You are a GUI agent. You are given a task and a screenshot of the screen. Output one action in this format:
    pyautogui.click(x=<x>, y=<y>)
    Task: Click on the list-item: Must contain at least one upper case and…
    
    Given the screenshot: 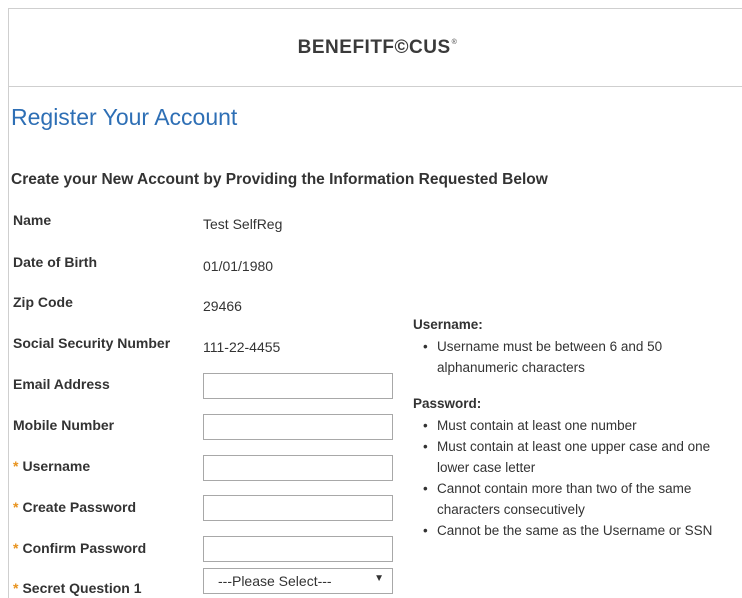 What is the action you would take?
    pyautogui.click(x=578, y=457)
    